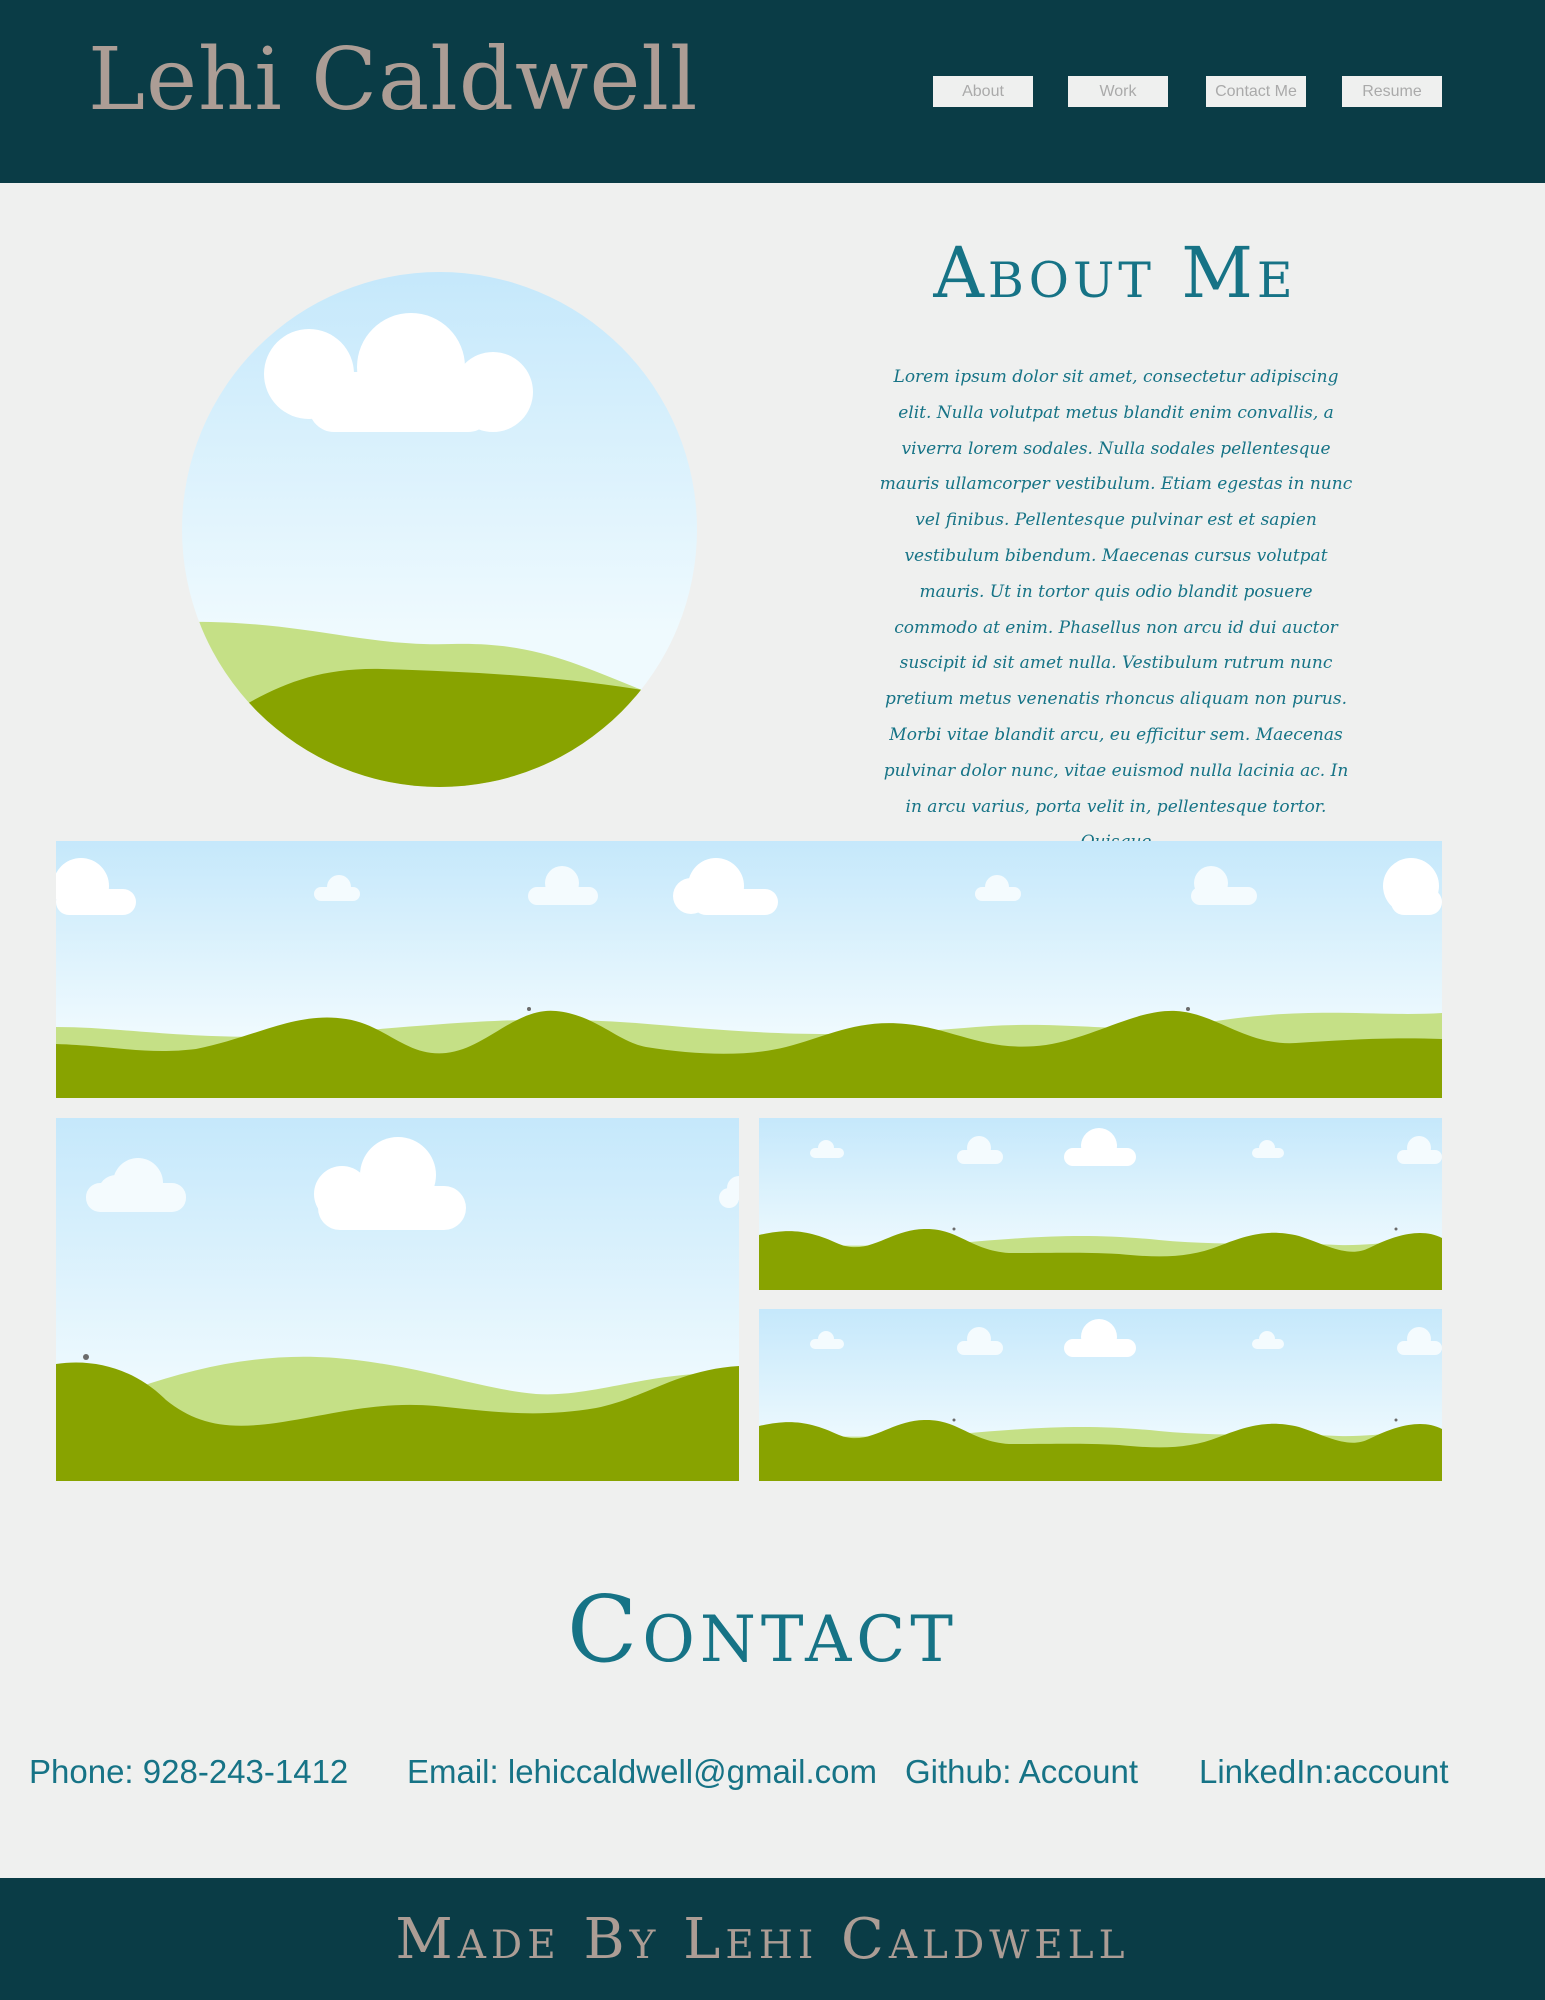 This screenshot has width=1545, height=2000. What do you see at coordinates (1100, 1395) in the screenshot?
I see `landscape-small-image-bottom` at bounding box center [1100, 1395].